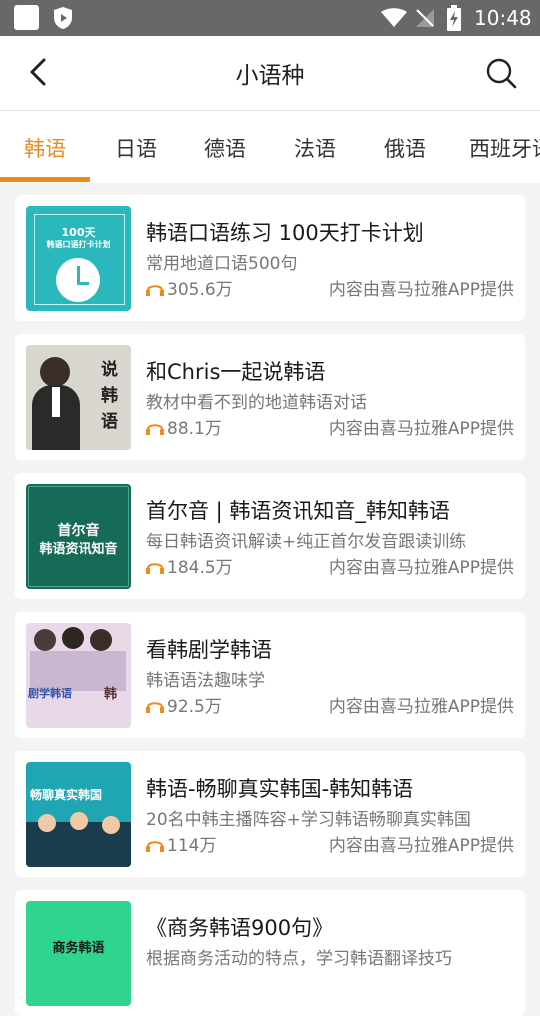  I want to click on list-item: 商务韩语 《商务韩语900句》 根据商务活动的特点，学习韩语翻译技巧, so click(270, 953).